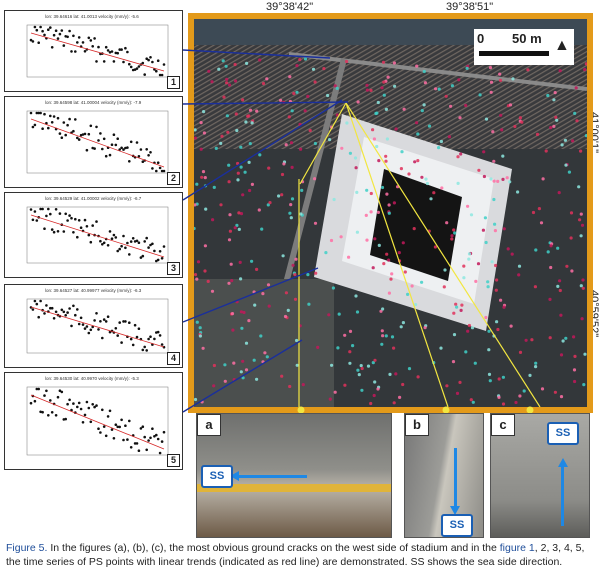 The width and height of the screenshot is (600, 585). What do you see at coordinates (272, 476) in the screenshot?
I see `sea-direction-arrow-a` at bounding box center [272, 476].